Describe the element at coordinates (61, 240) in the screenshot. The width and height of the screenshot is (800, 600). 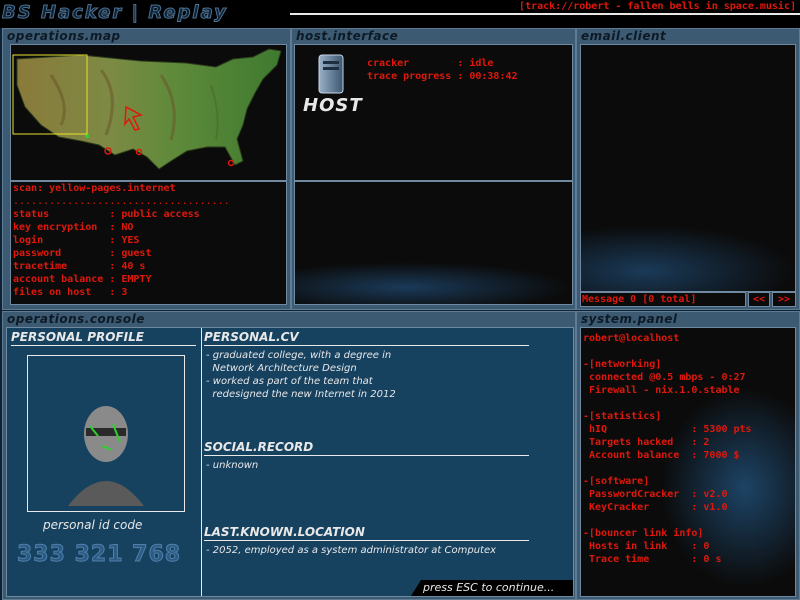
I see `scan-row-label: login` at that location.